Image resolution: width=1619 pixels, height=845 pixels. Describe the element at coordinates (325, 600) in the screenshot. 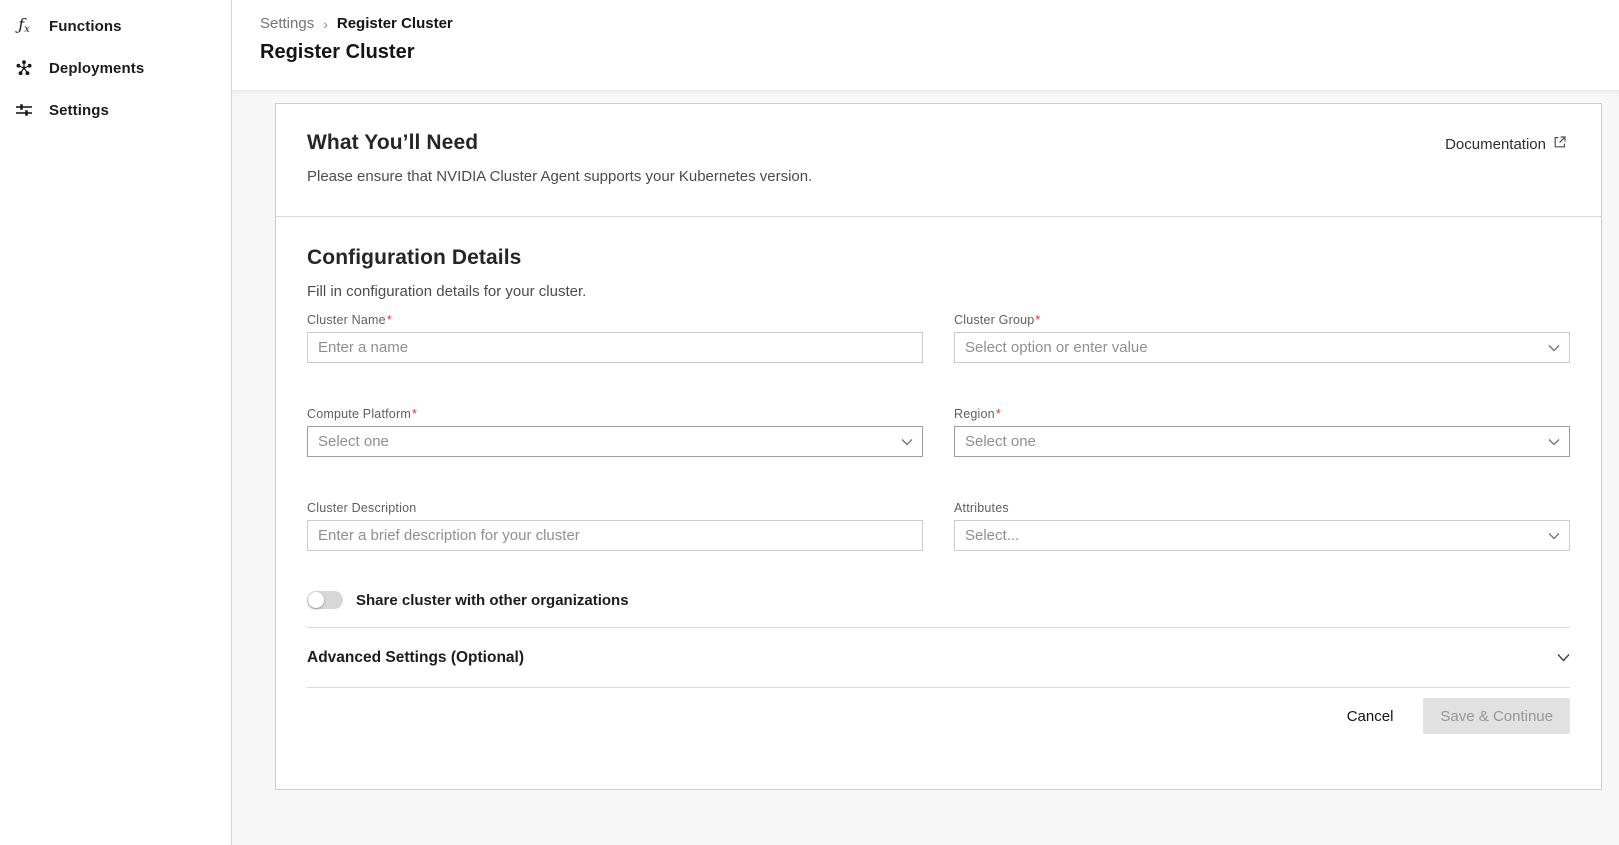

I see `share-cluster-toggle` at that location.